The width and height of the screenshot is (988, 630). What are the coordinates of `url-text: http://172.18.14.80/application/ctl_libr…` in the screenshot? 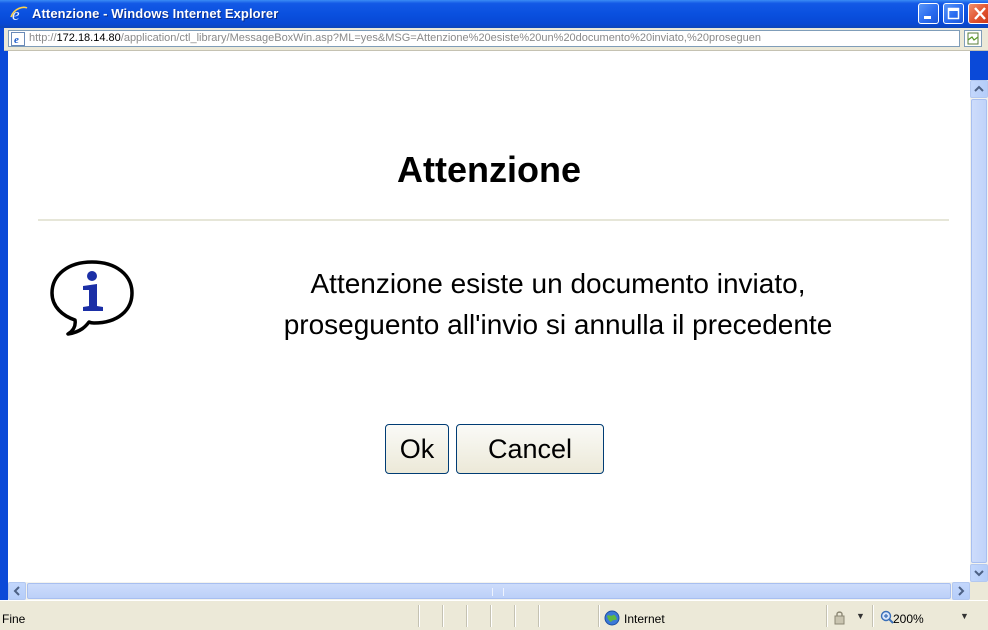 It's located at (395, 38).